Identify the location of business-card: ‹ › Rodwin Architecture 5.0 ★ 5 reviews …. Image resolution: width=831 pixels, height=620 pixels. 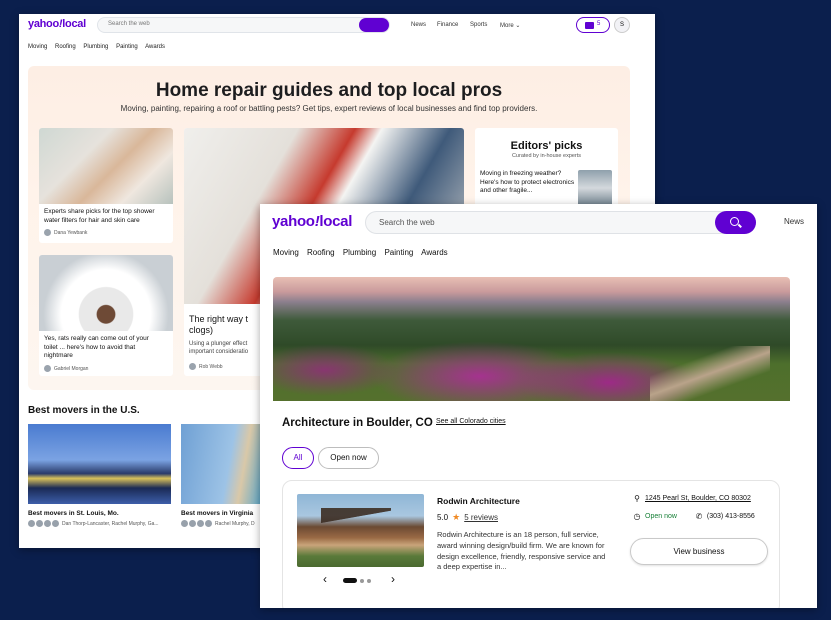
(531, 544).